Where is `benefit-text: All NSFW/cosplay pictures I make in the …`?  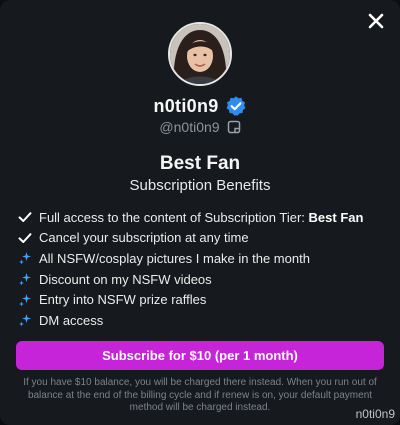 benefit-text: All NSFW/cosplay pictures I make in the … is located at coordinates (174, 258).